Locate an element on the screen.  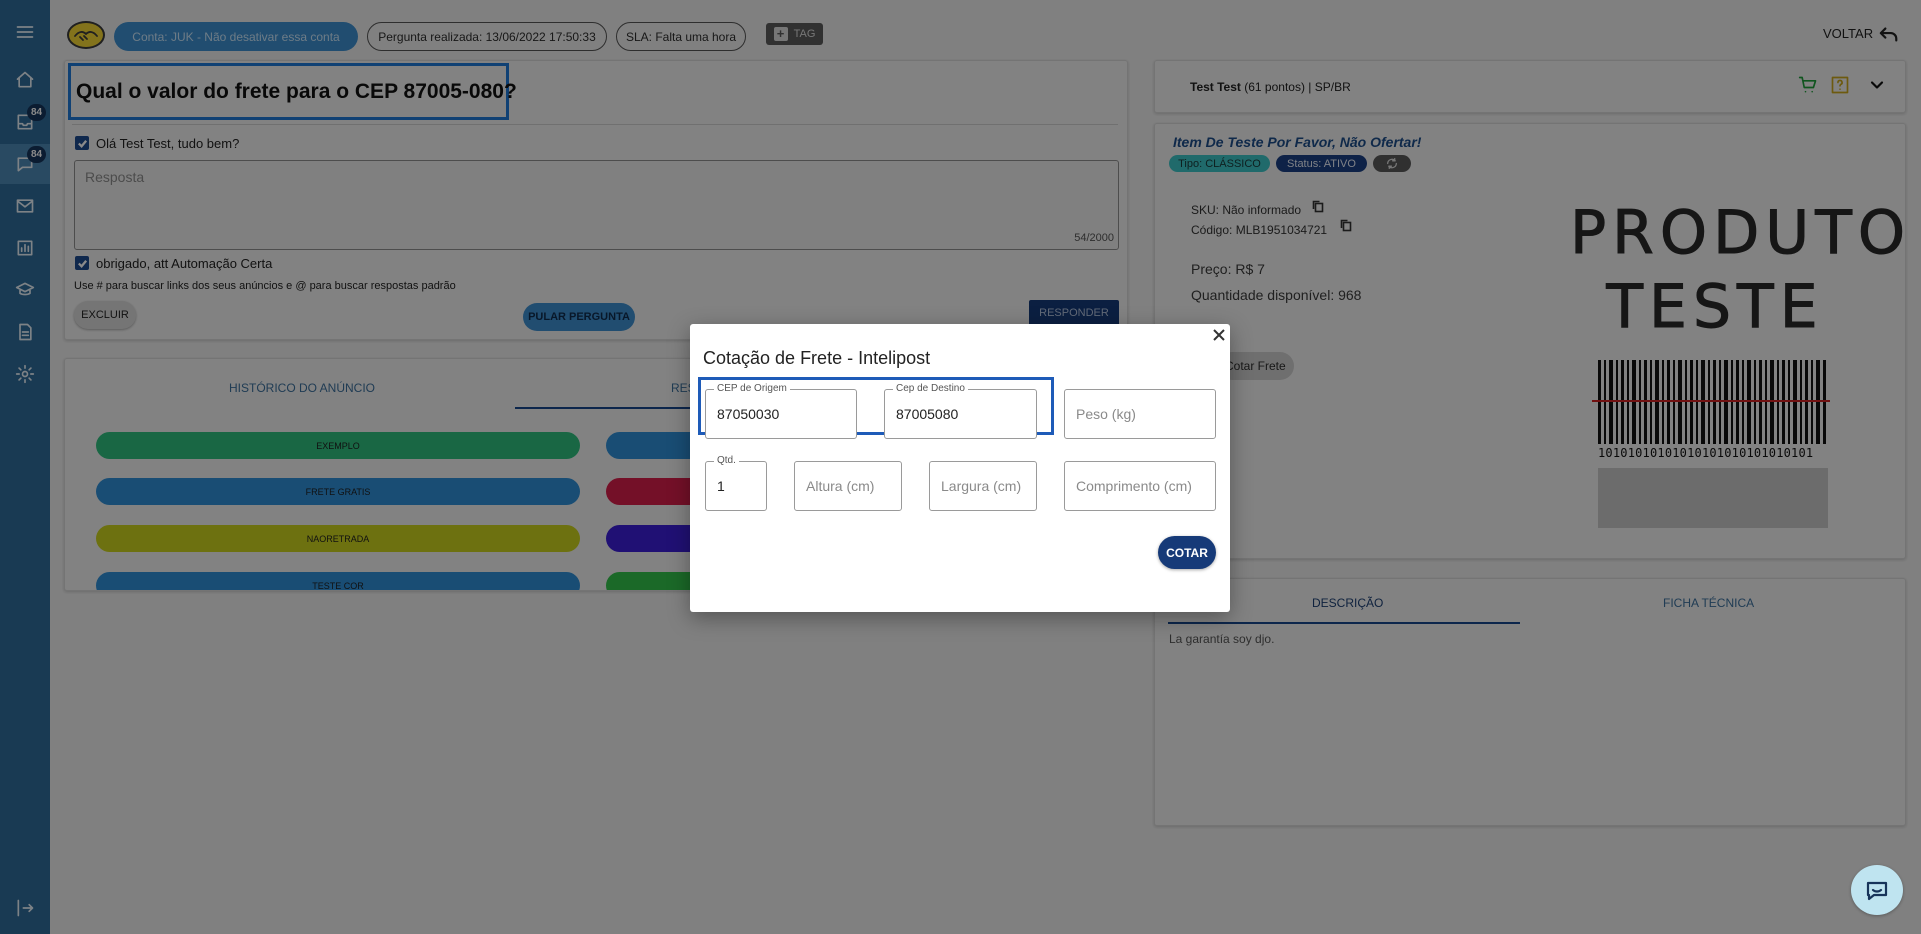
quantity-field: Qtd. is located at coordinates (736, 483).